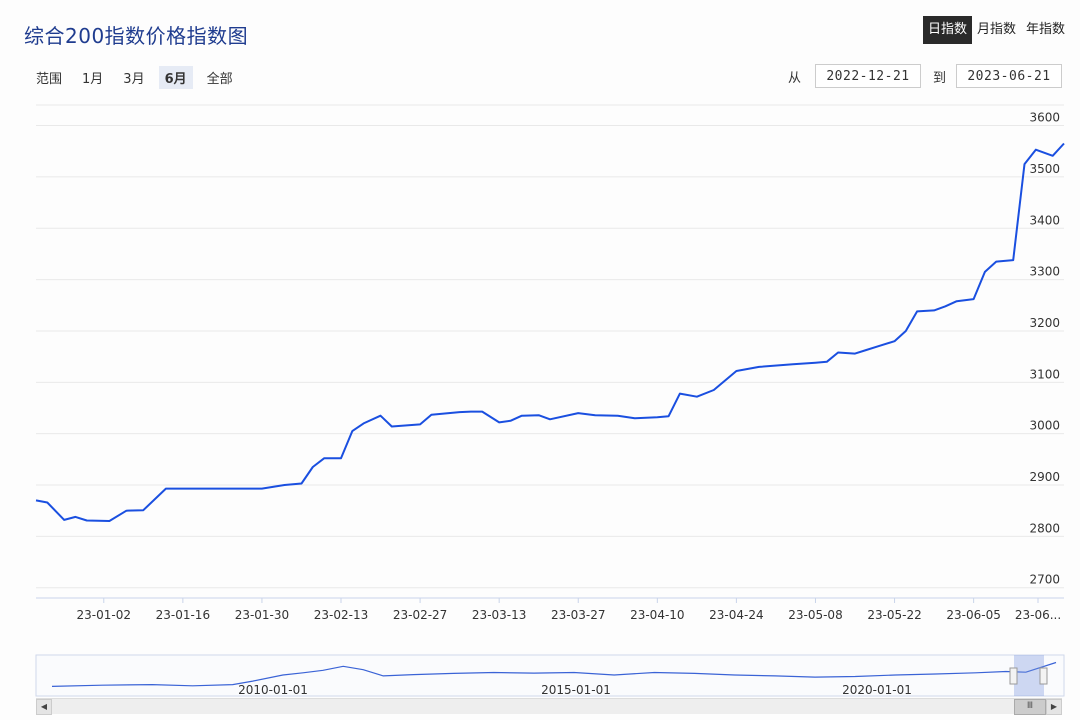 The width and height of the screenshot is (1080, 720). Describe the element at coordinates (1044, 580) in the screenshot. I see `y-tick-label: 2700` at that location.